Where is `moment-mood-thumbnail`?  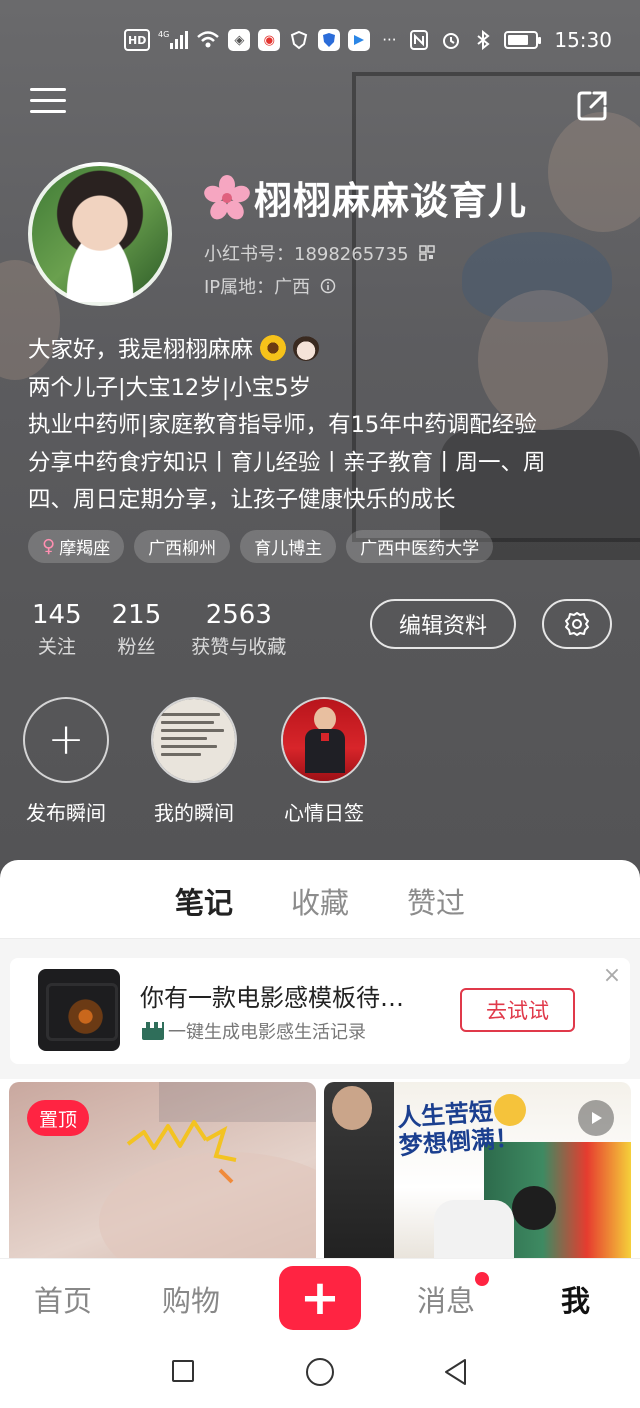 moment-mood-thumbnail is located at coordinates (324, 740).